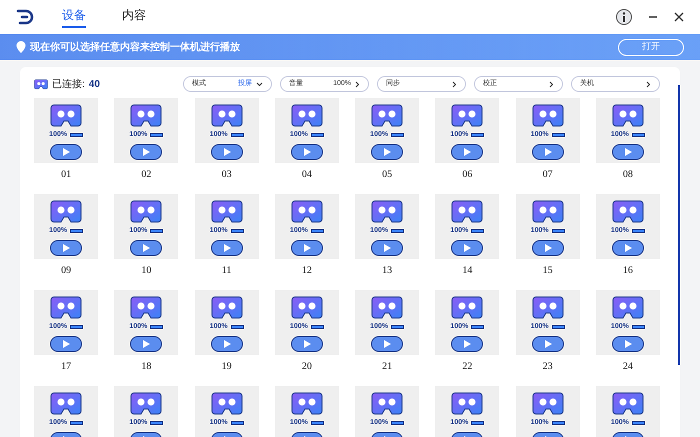 This screenshot has height=437, width=700. I want to click on close-icon, so click(679, 17).